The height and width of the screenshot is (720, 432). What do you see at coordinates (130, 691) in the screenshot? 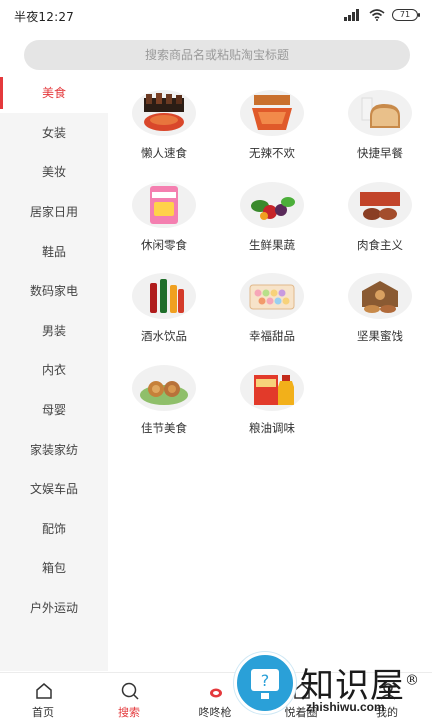
I see `search-icon` at bounding box center [130, 691].